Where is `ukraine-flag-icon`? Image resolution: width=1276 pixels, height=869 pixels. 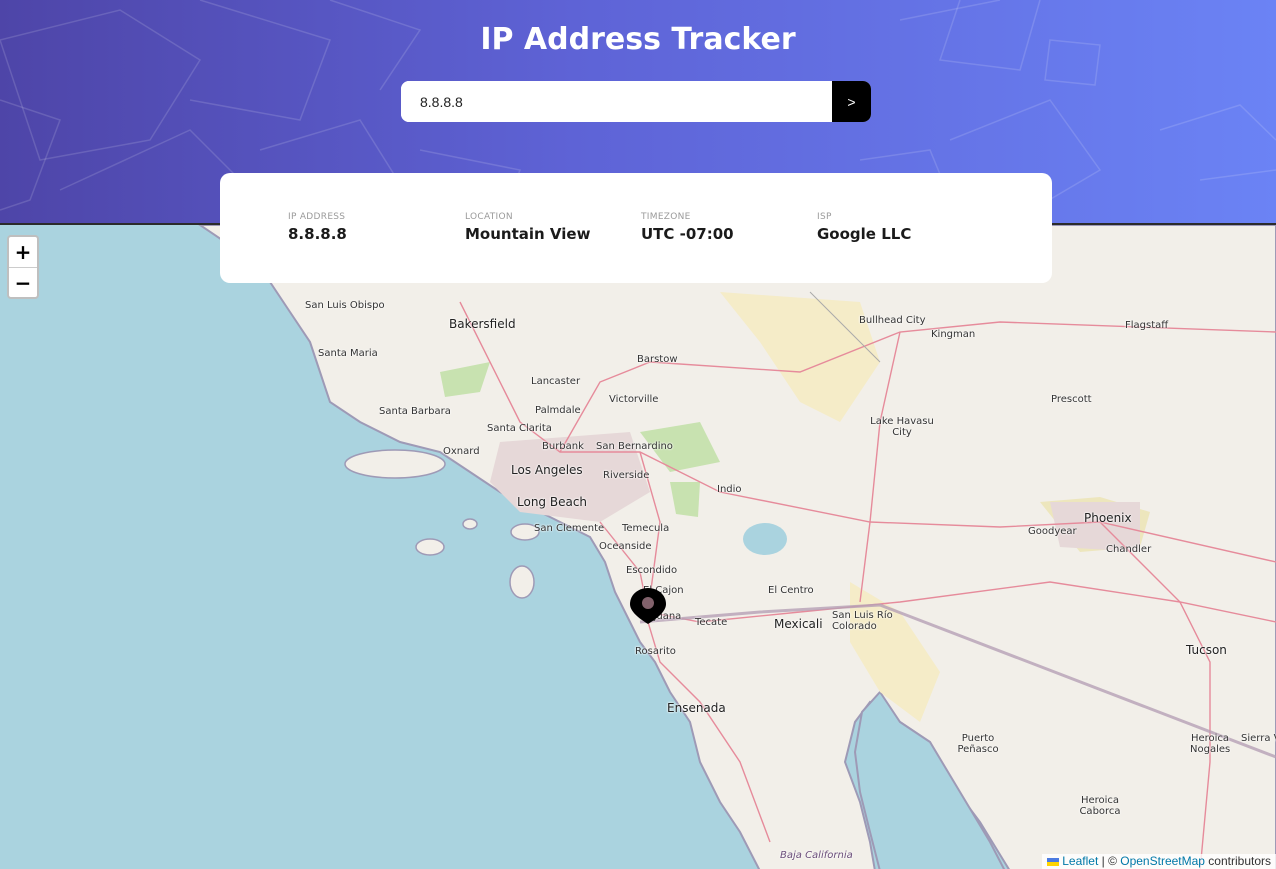 ukraine-flag-icon is located at coordinates (1053, 861).